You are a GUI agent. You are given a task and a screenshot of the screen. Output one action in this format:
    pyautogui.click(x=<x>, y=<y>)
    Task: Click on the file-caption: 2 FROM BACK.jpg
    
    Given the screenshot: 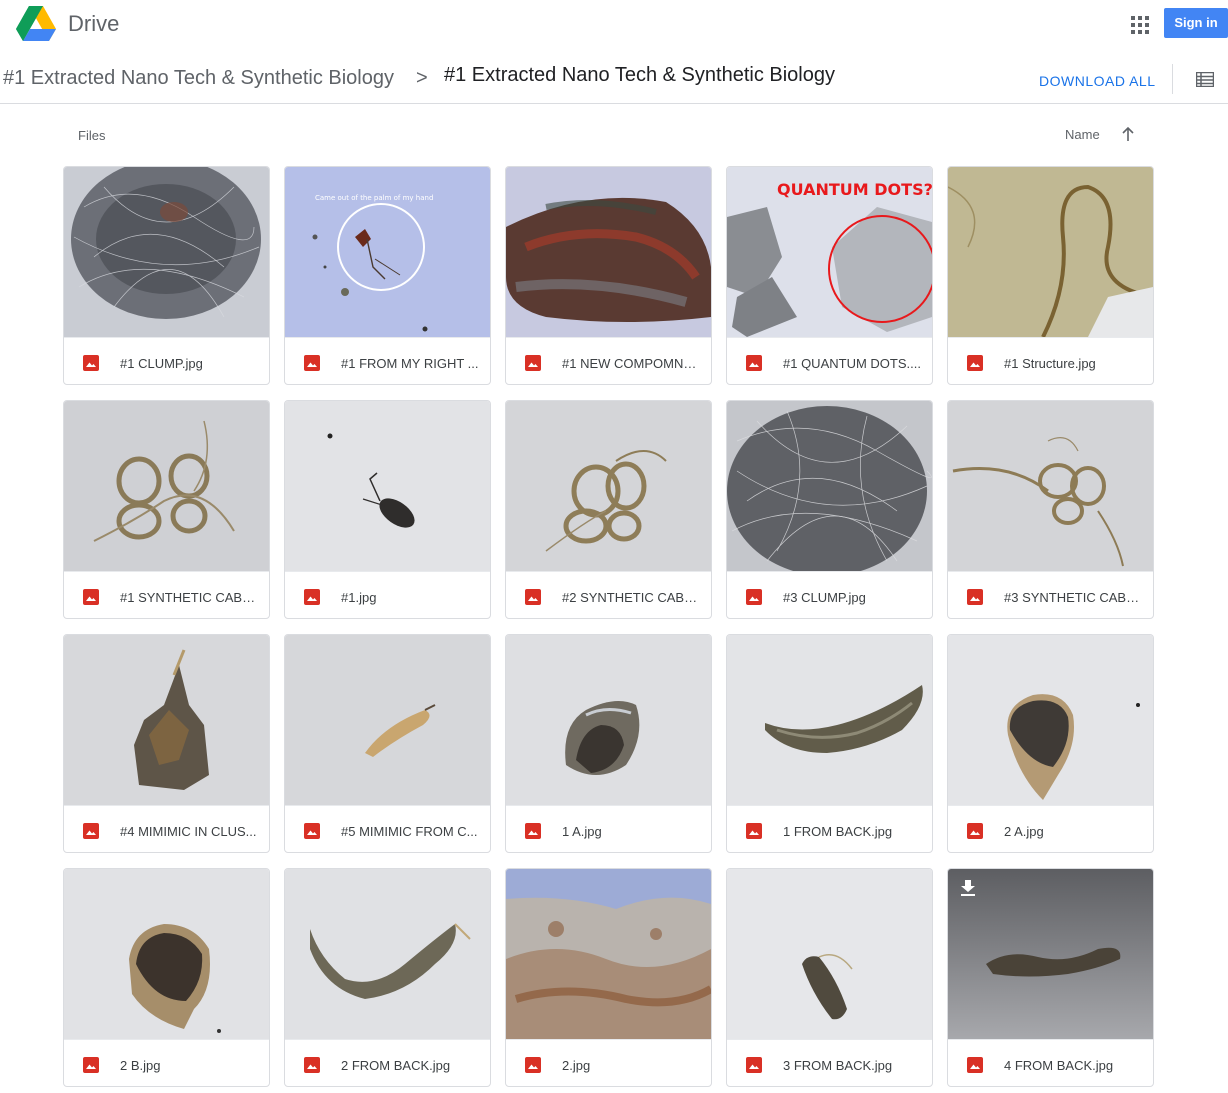 What is the action you would take?
    pyautogui.click(x=387, y=1062)
    